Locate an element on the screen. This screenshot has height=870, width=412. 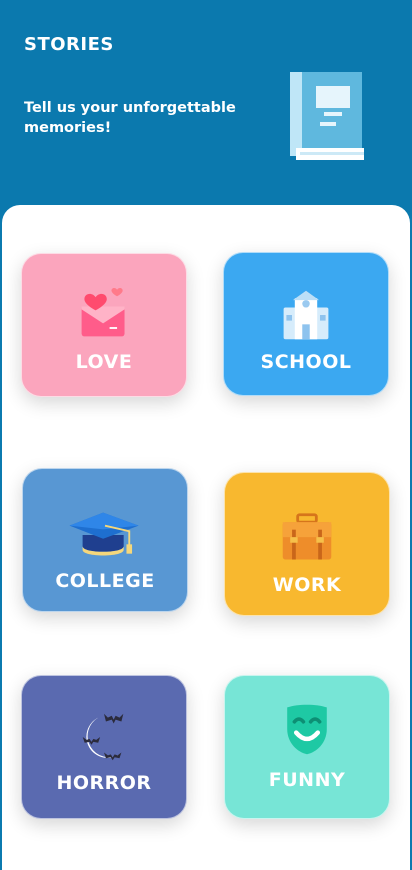
category-card-love: LOVE is located at coordinates (104, 325).